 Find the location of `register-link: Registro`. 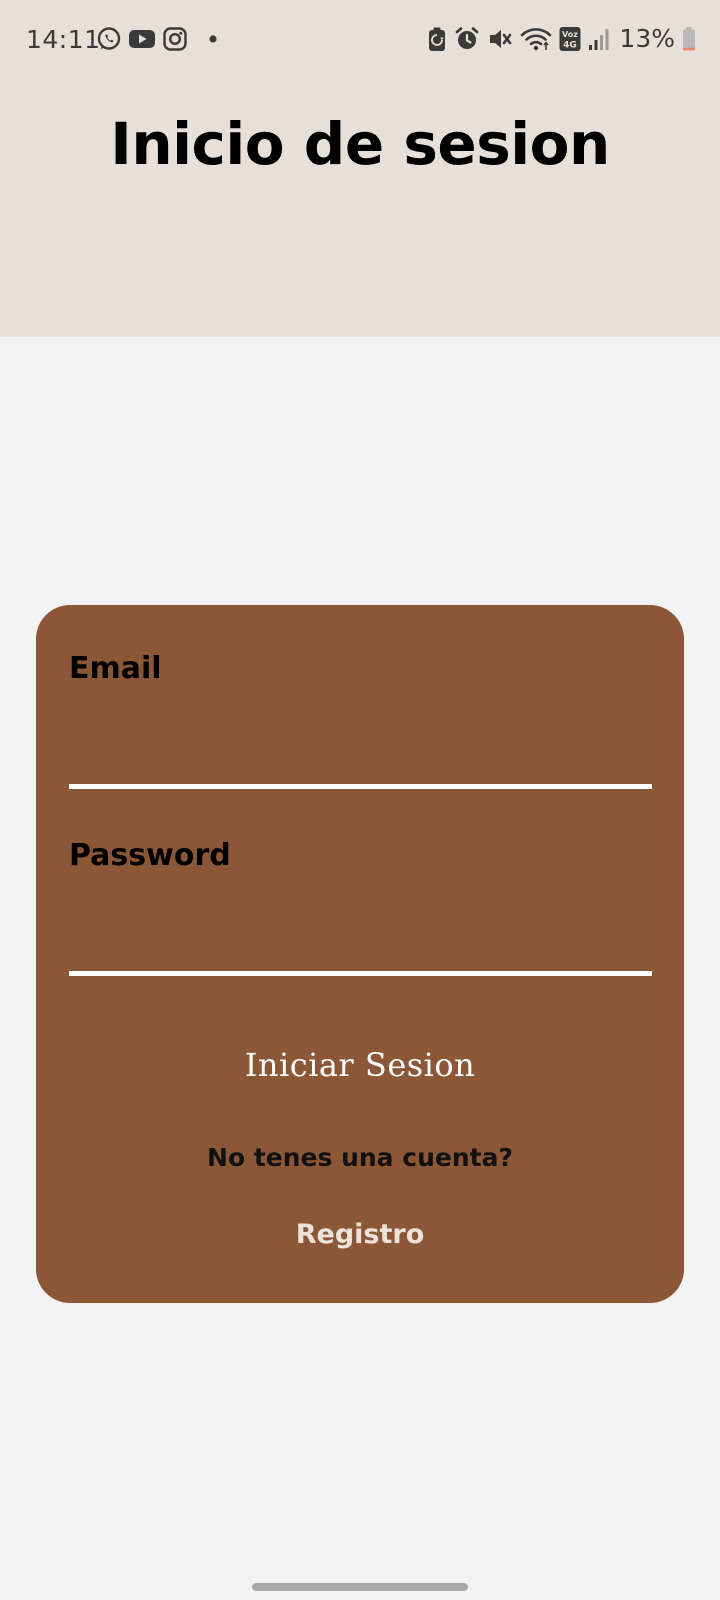

register-link: Registro is located at coordinates (360, 1234).